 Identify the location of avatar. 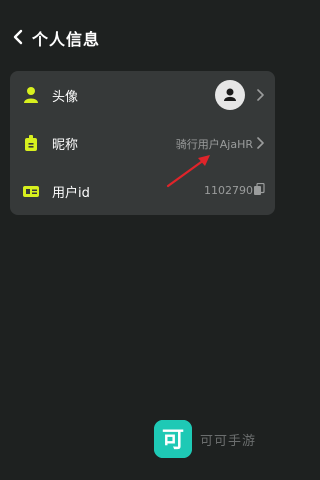
(230, 95).